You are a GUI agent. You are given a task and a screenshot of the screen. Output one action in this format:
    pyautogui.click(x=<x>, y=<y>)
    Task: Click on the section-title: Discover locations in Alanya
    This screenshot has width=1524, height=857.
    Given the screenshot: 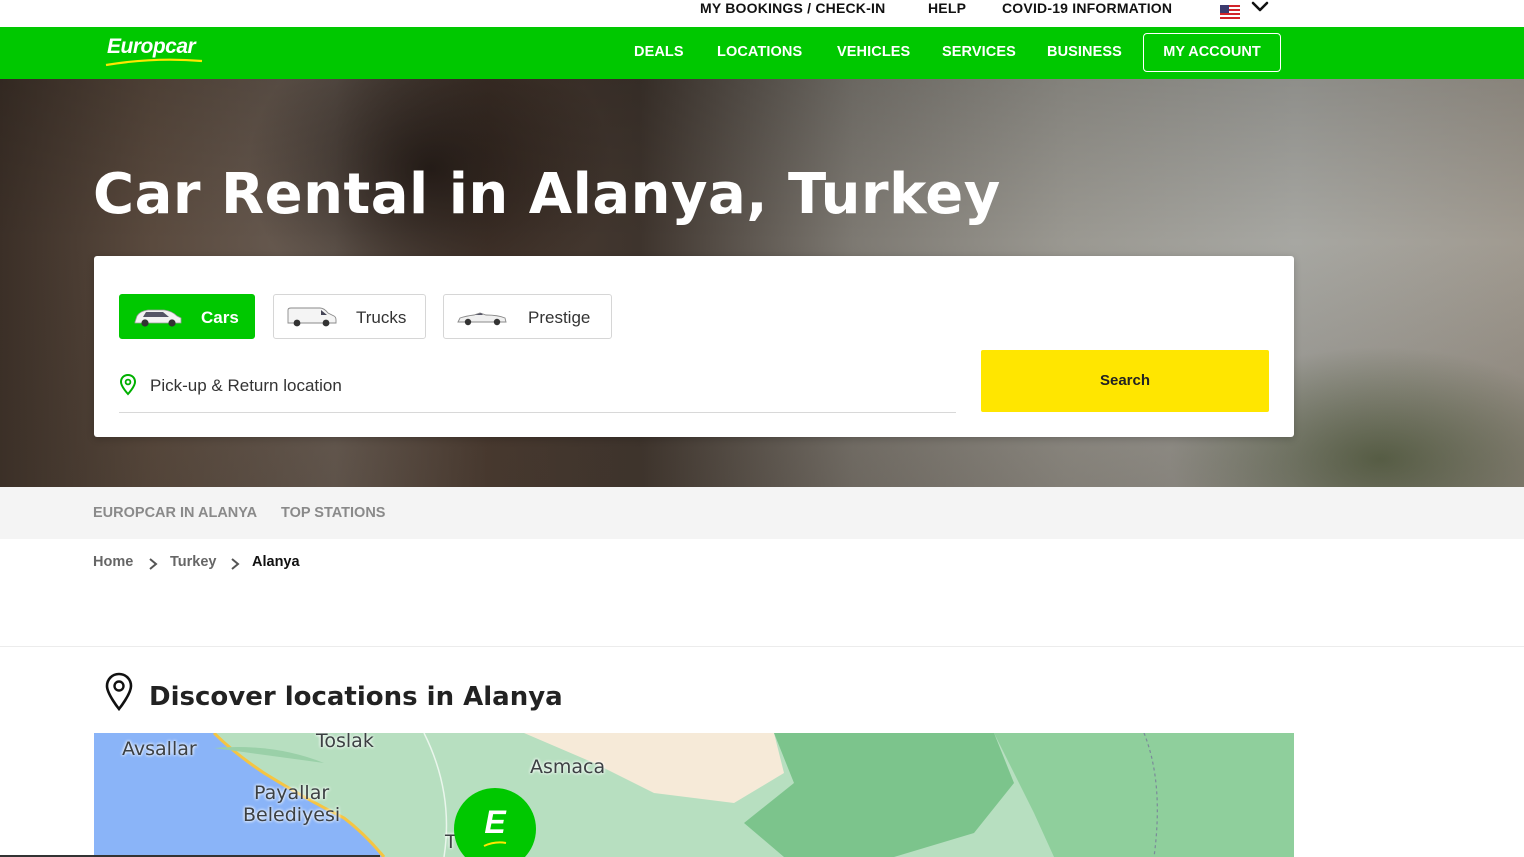 What is the action you would take?
    pyautogui.click(x=356, y=697)
    